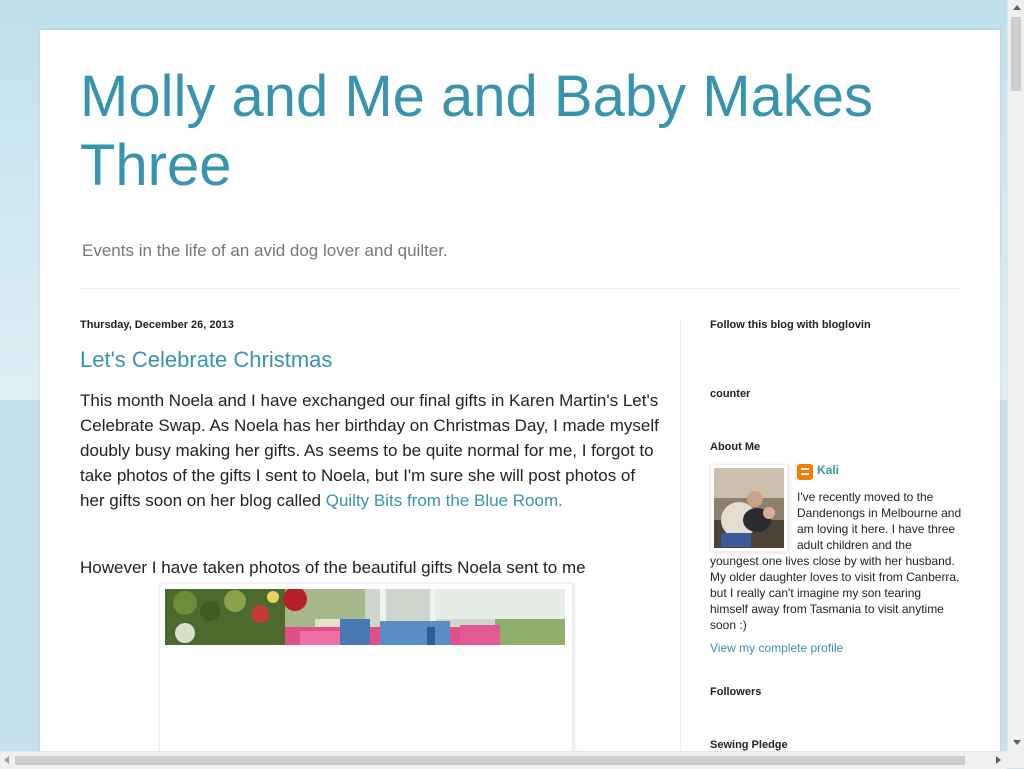 The height and width of the screenshot is (769, 1024). What do you see at coordinates (157, 325) in the screenshot?
I see `post-date: Thursday, December 26, 2013` at bounding box center [157, 325].